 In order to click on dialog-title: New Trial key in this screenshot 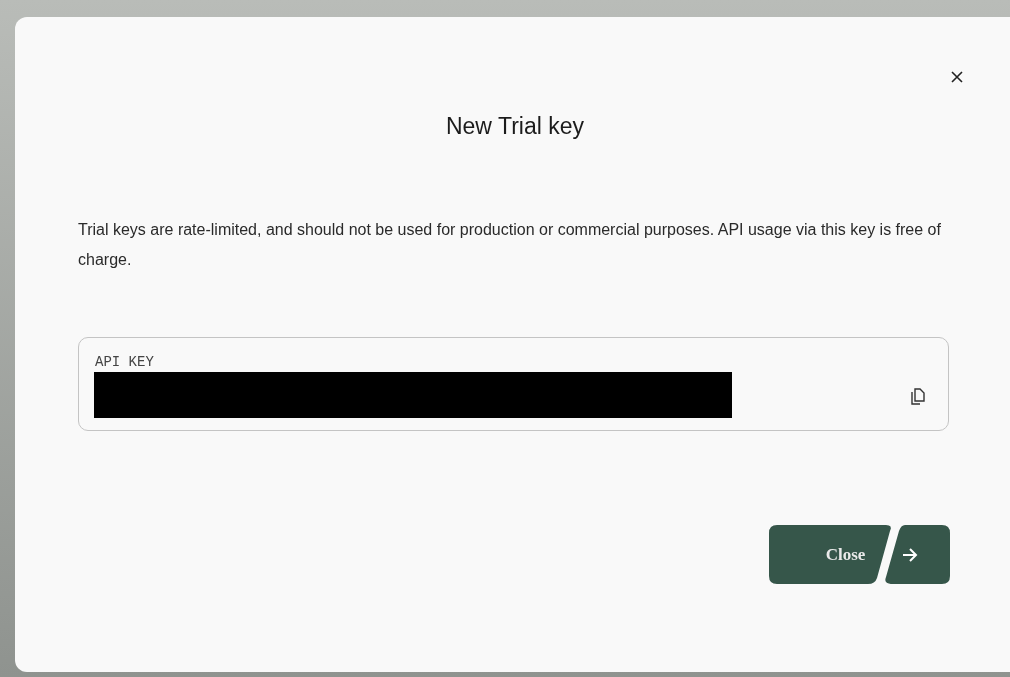, I will do `click(514, 126)`.